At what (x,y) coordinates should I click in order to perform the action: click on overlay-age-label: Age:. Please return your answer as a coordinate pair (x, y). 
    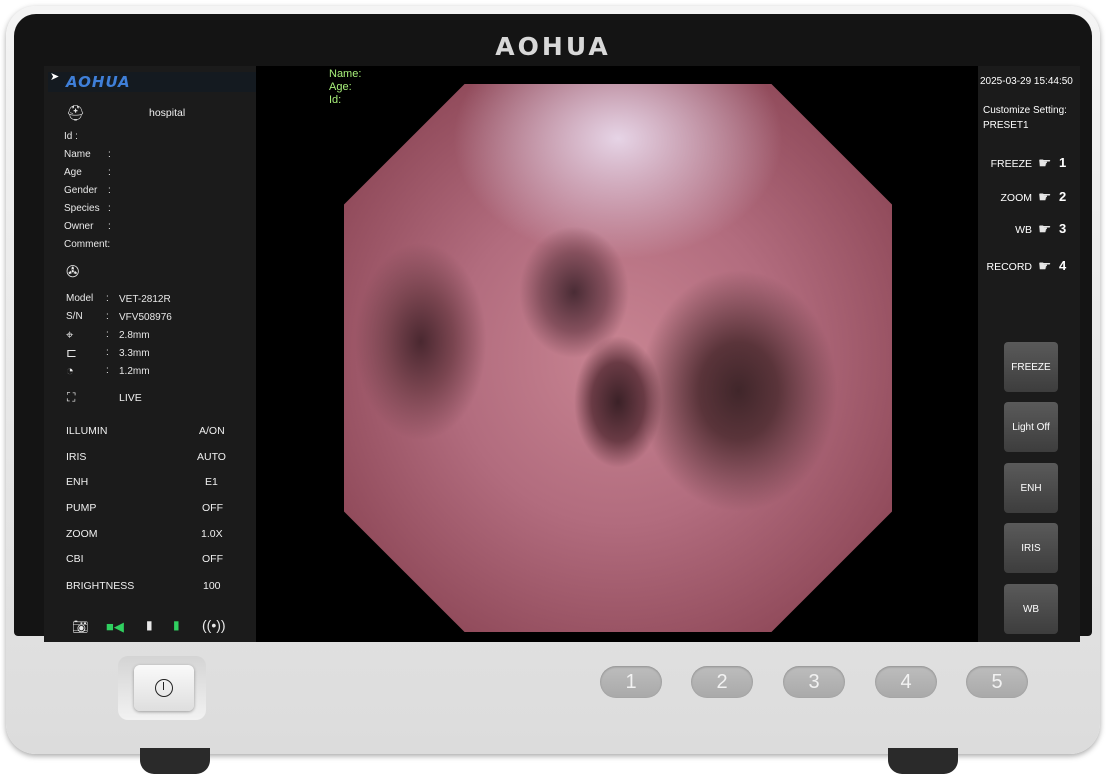
    Looking at the image, I should click on (340, 87).